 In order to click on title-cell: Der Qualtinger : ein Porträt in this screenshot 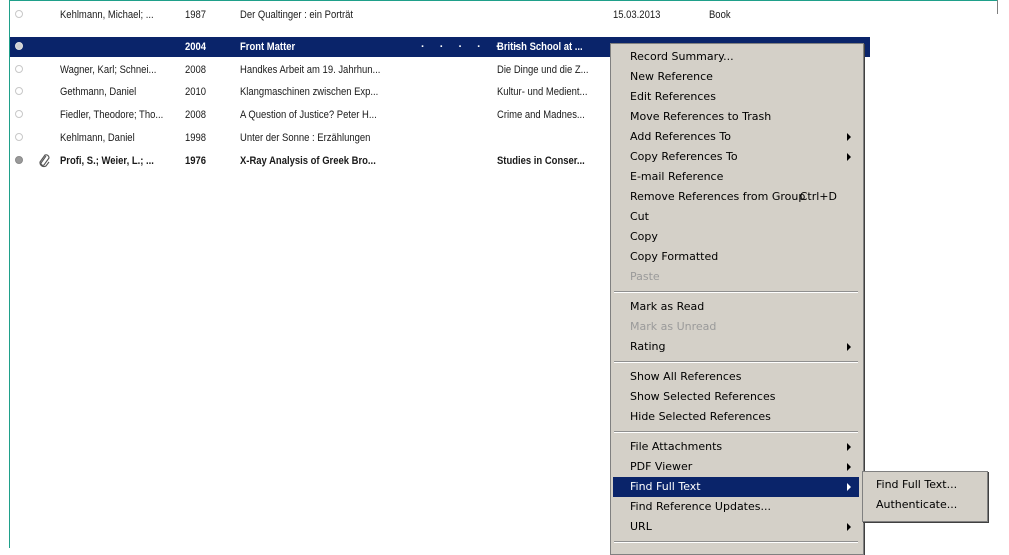, I will do `click(297, 15)`.